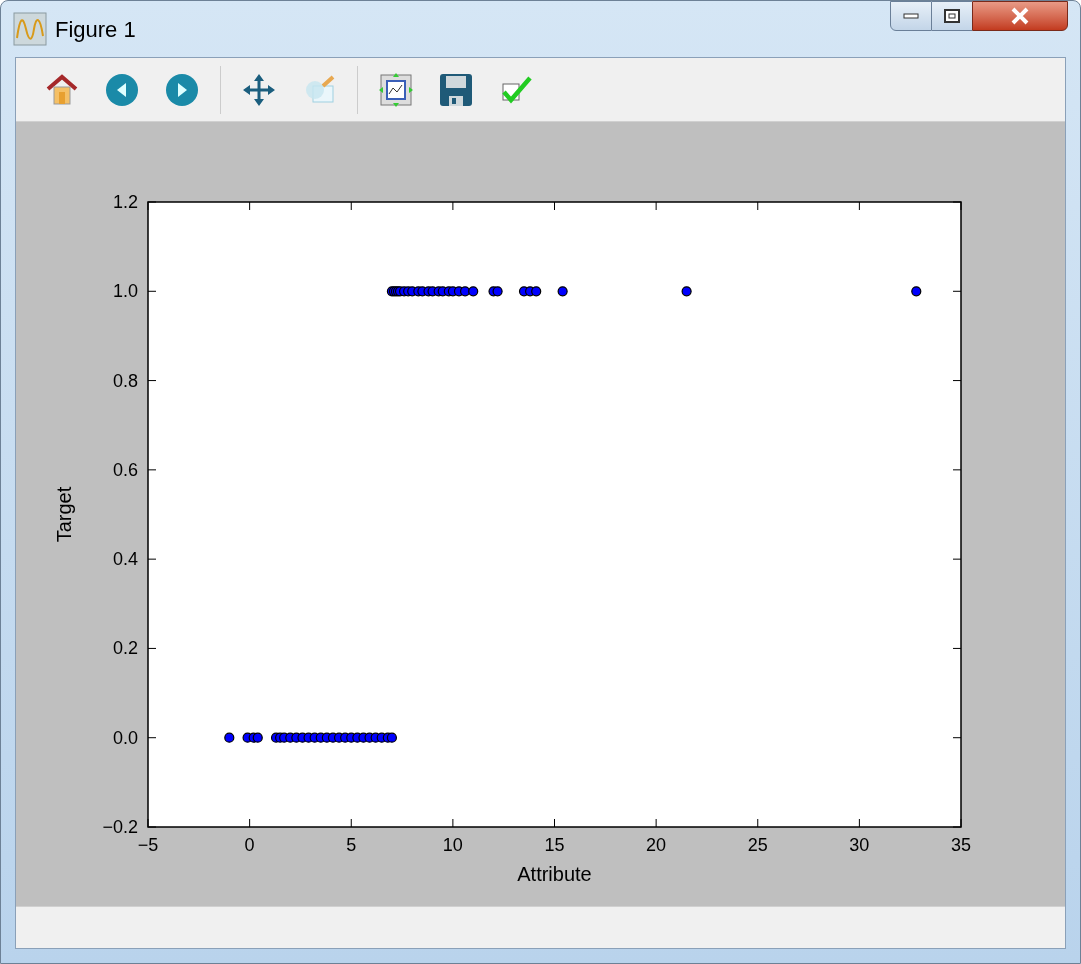 This screenshot has height=964, width=1081. Describe the element at coordinates (452, 845) in the screenshot. I see `x-tick-label: 10` at that location.